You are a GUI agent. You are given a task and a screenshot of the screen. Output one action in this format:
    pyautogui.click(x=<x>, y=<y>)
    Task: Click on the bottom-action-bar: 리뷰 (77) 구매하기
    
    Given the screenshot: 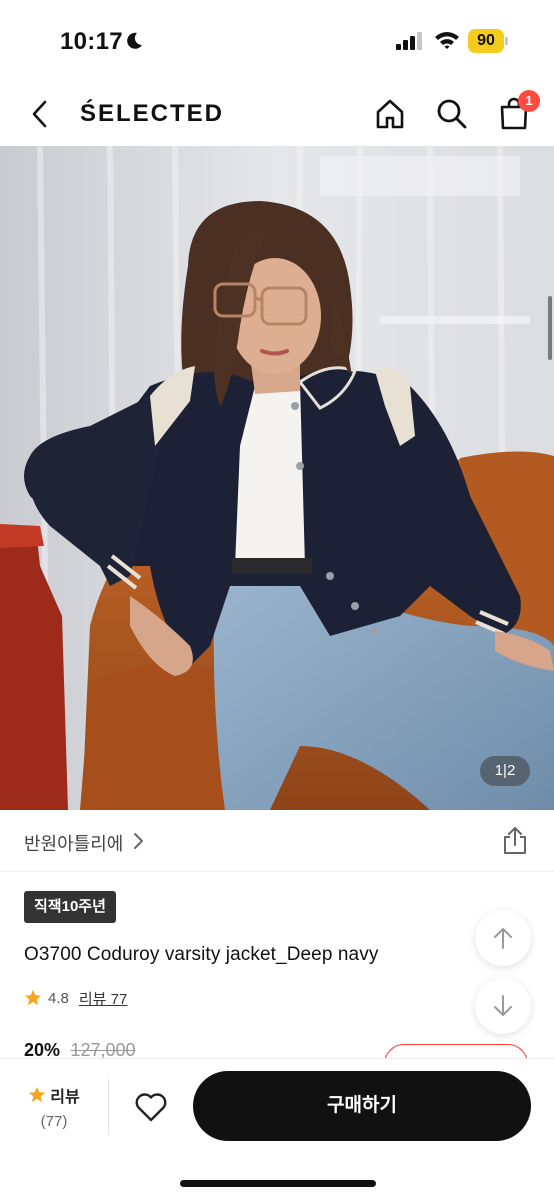 What is the action you would take?
    pyautogui.click(x=277, y=1129)
    